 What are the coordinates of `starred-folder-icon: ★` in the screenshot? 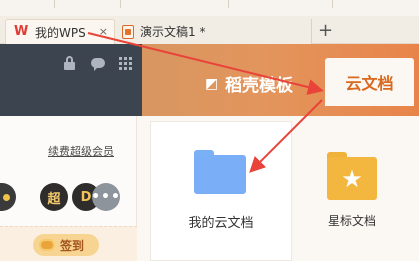 It's located at (352, 176).